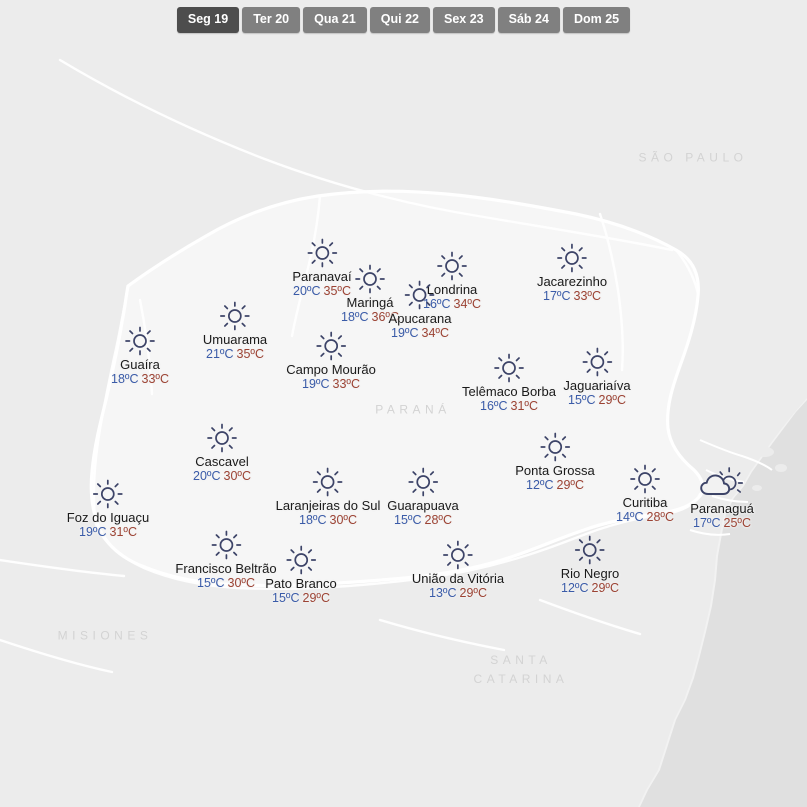 This screenshot has width=807, height=807. What do you see at coordinates (509, 383) in the screenshot?
I see `city-marker: Telêmaco Borba 16ºC 31ºC` at bounding box center [509, 383].